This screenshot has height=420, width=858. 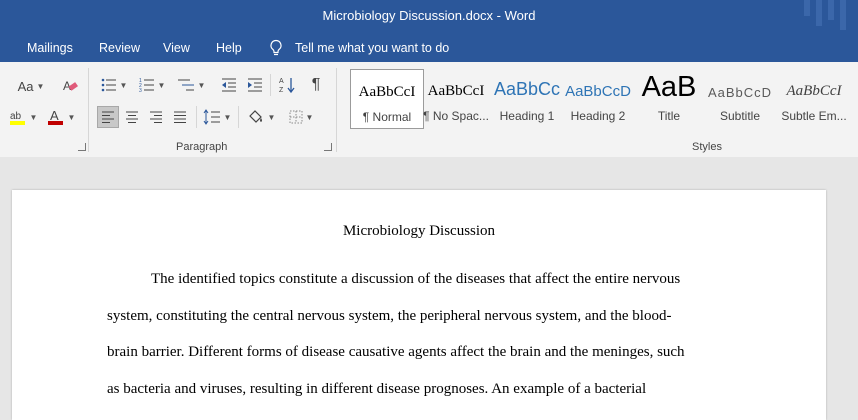 I want to click on font-dialog-launcher, so click(x=82, y=147).